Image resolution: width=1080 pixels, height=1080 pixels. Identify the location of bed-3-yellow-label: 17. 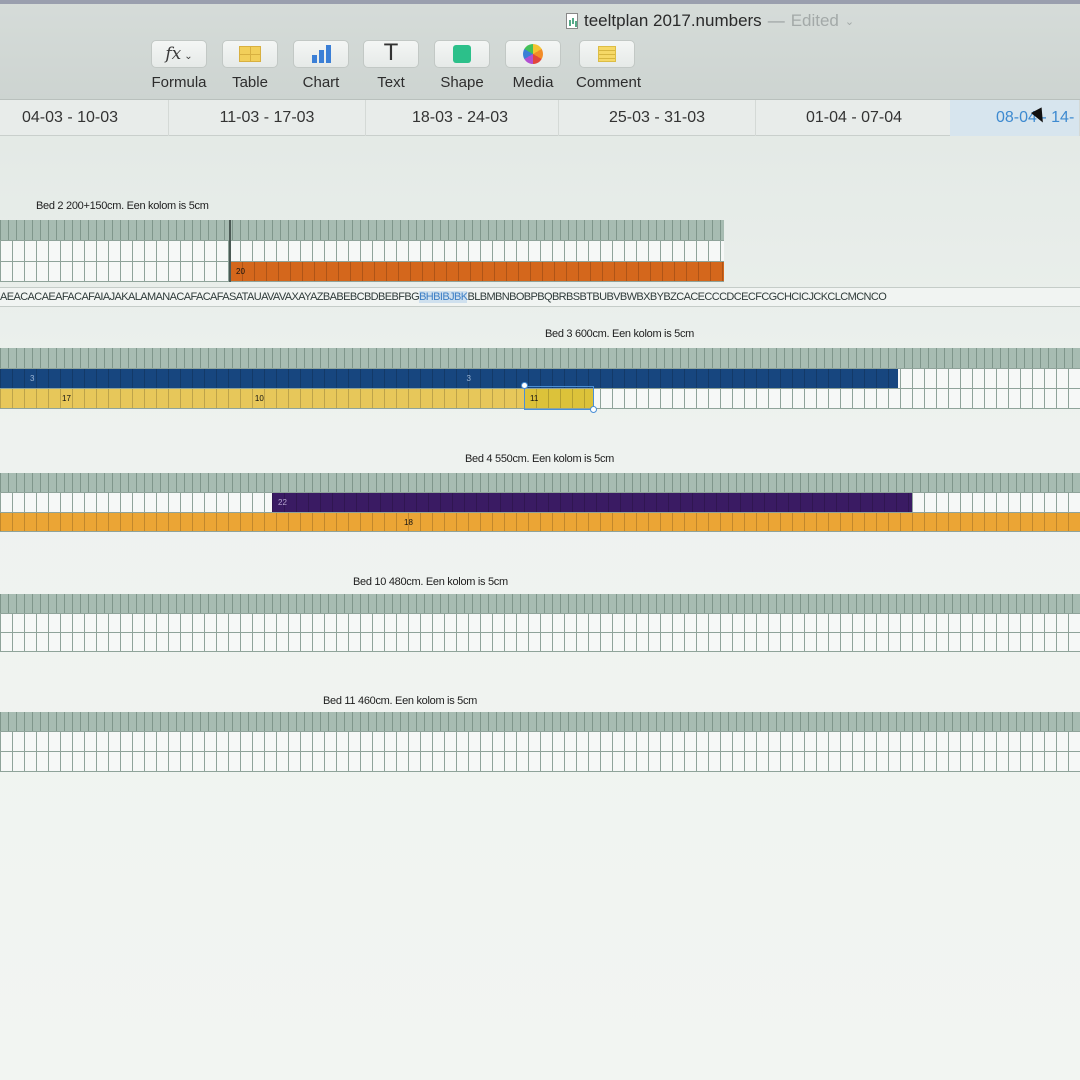
(66, 398).